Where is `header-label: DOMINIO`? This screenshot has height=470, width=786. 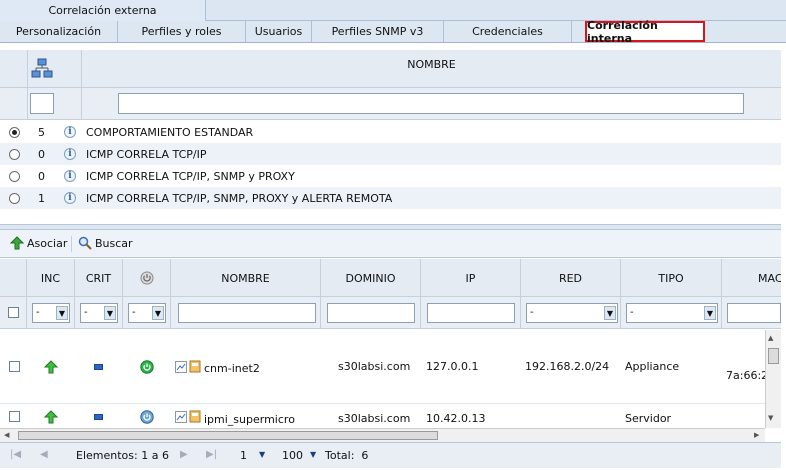
header-label: DOMINIO is located at coordinates (370, 278).